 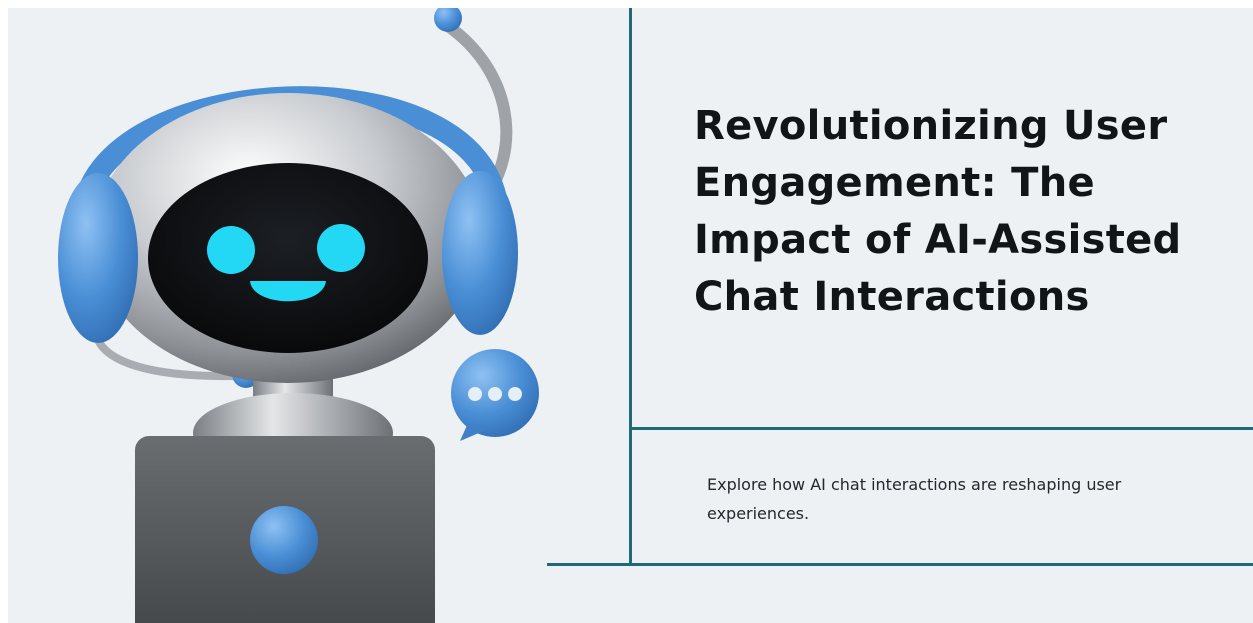 What do you see at coordinates (231, 250) in the screenshot?
I see `robot-left-eye` at bounding box center [231, 250].